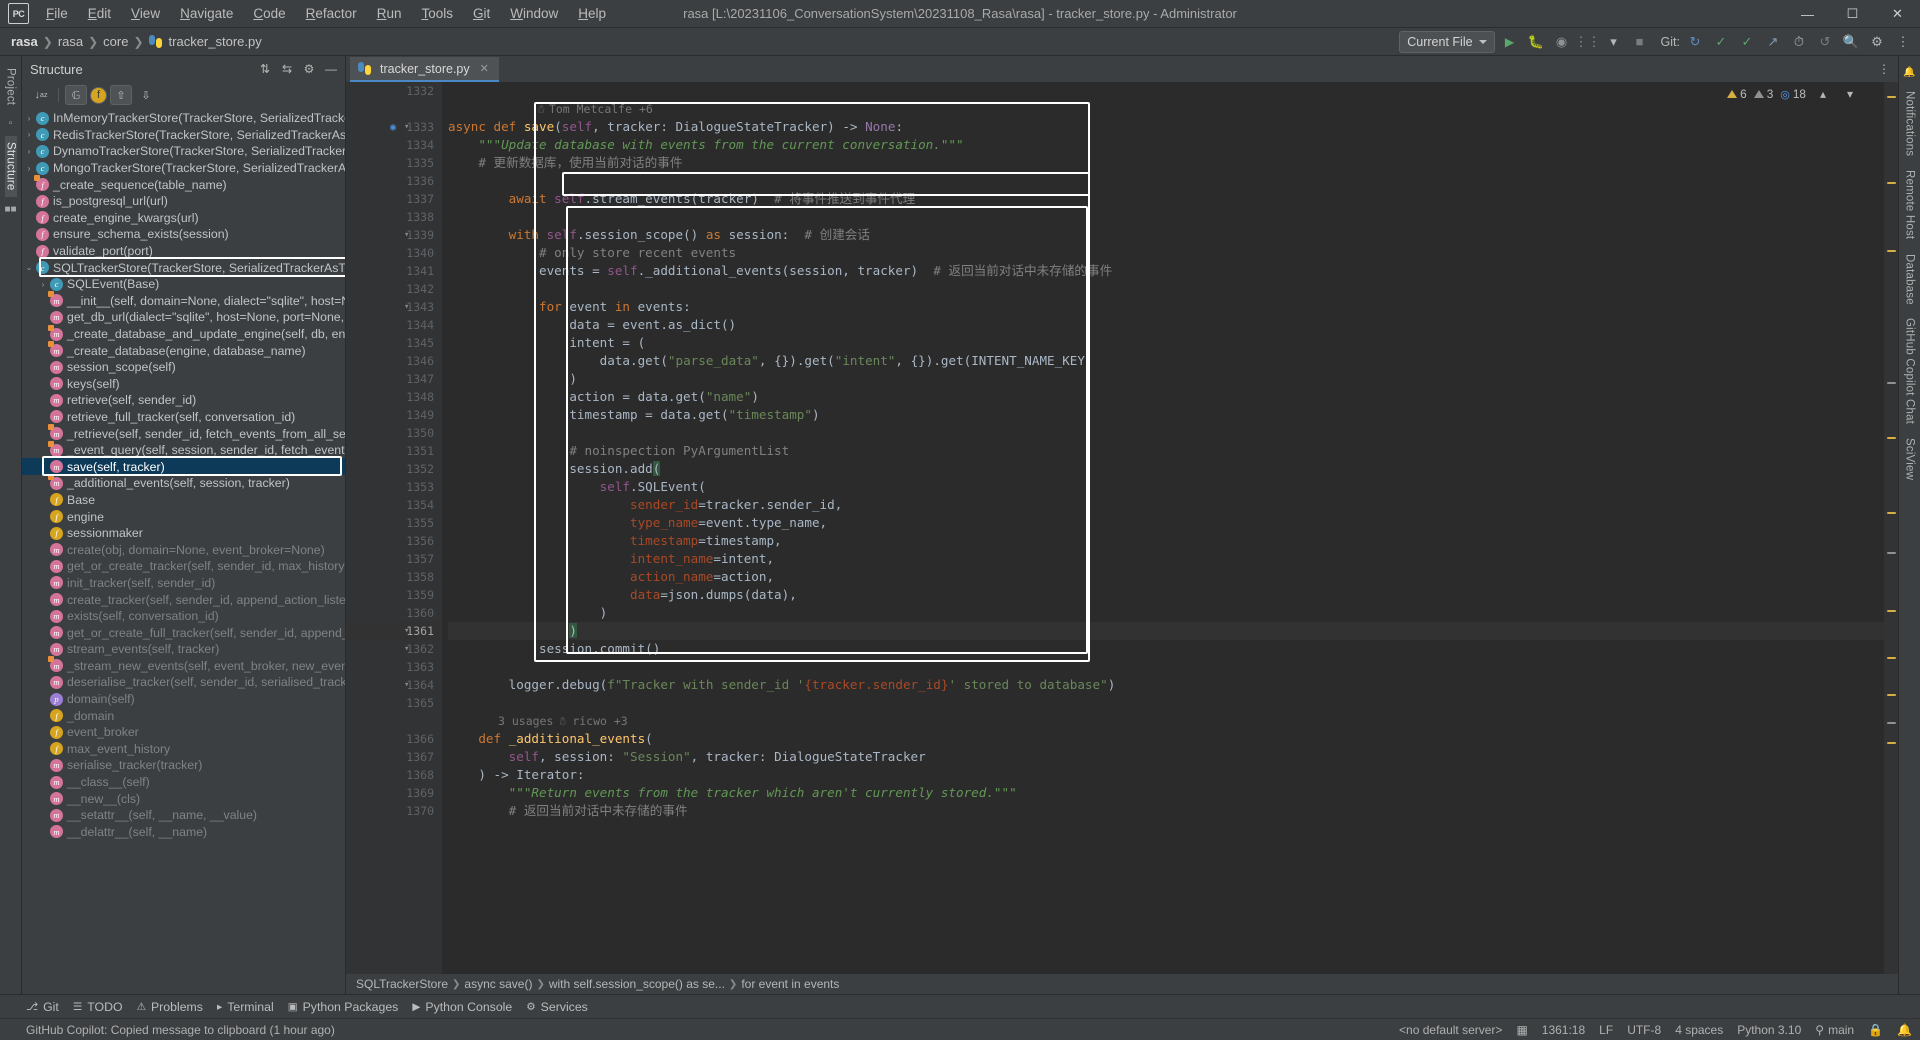 Image resolution: width=1920 pixels, height=1040 pixels. Describe the element at coordinates (1640, 42) in the screenshot. I see `stop-icon: ■` at that location.